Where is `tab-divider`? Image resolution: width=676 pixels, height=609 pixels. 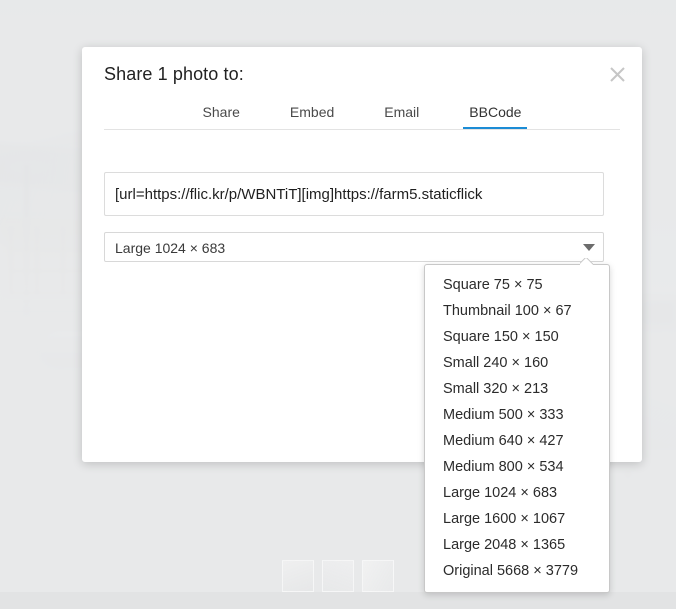 tab-divider is located at coordinates (362, 129).